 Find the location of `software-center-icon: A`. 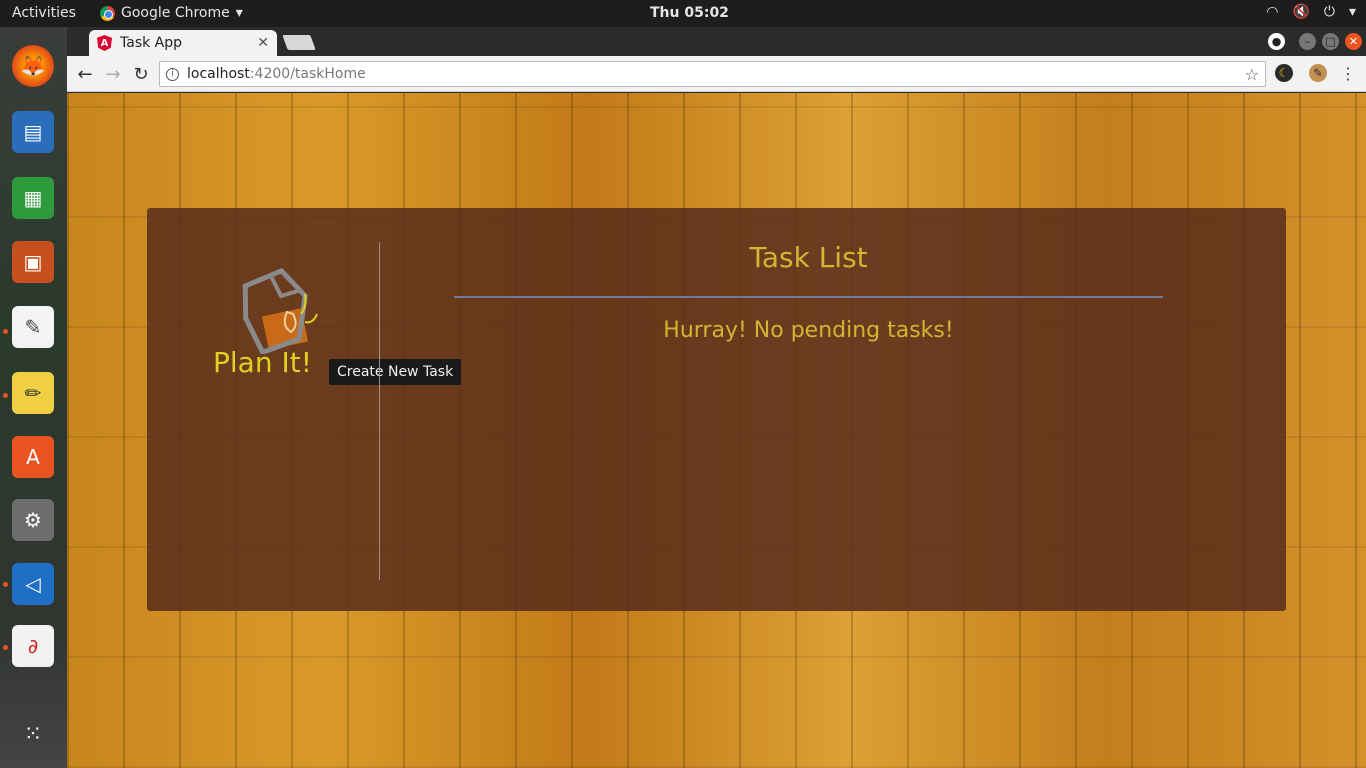

software-center-icon: A is located at coordinates (33, 457).